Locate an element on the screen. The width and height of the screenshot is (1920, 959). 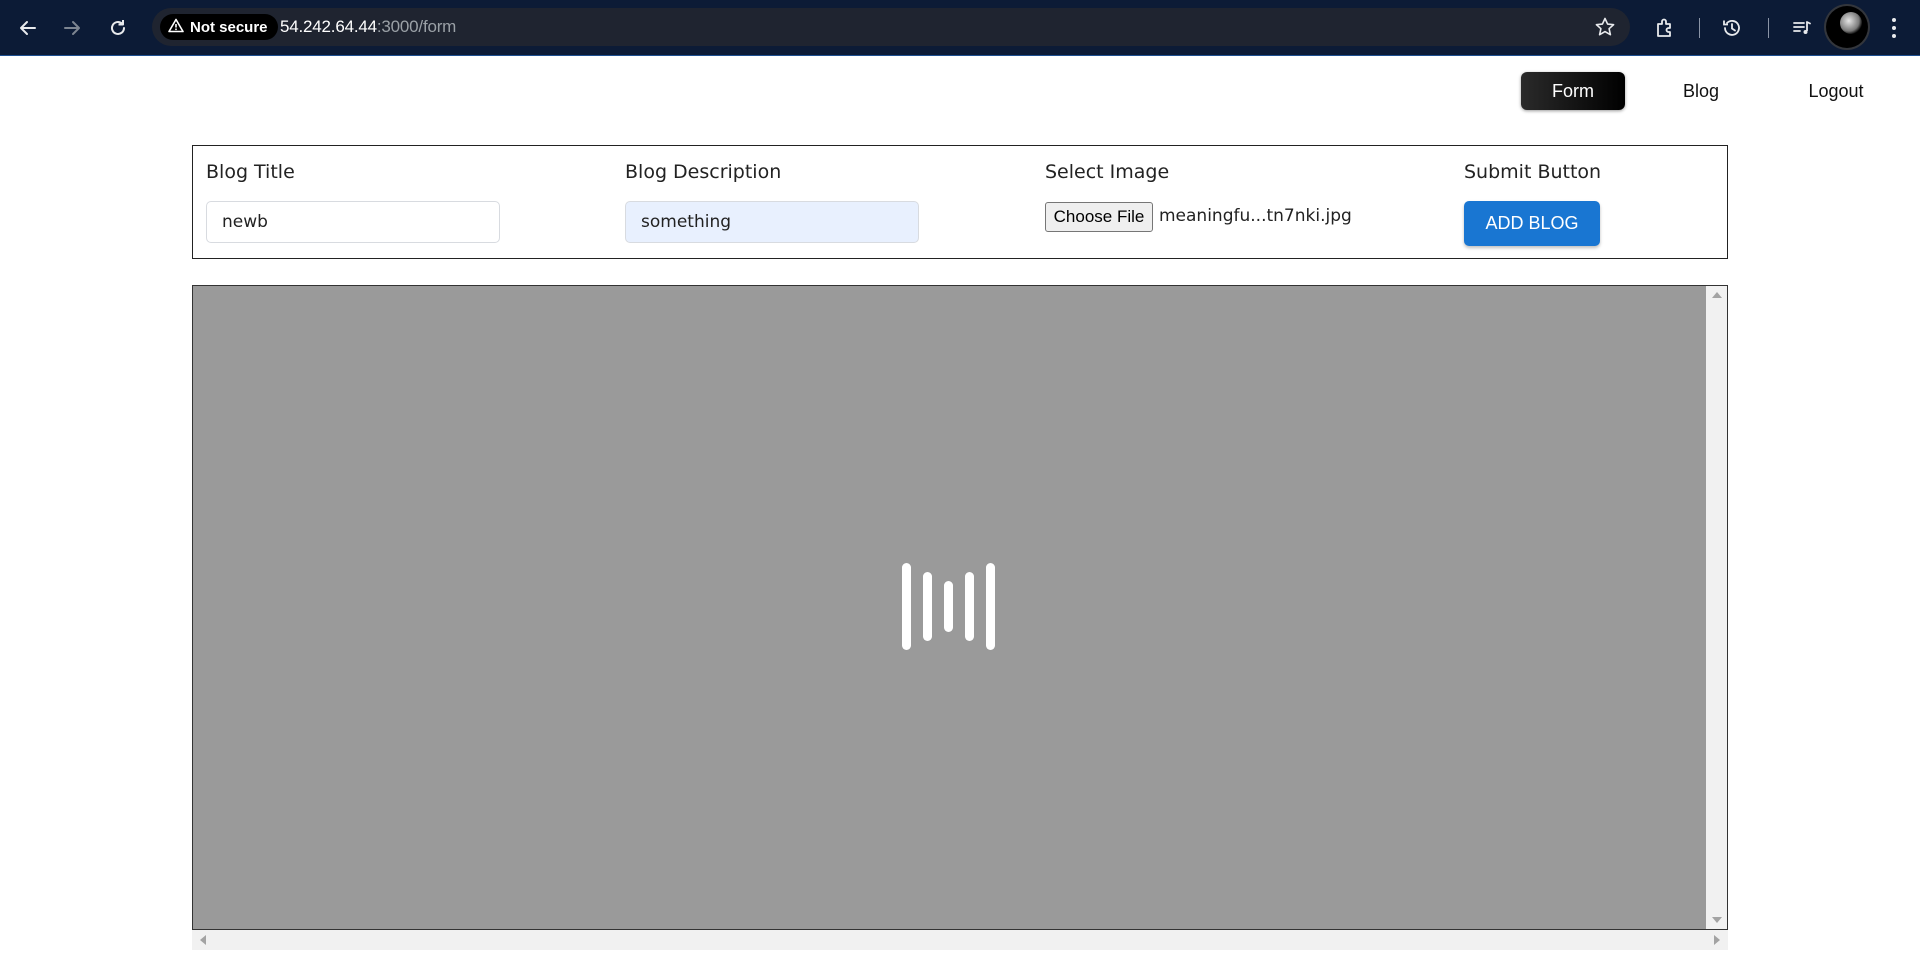
submit-button-label: Submit Button is located at coordinates (1533, 172).